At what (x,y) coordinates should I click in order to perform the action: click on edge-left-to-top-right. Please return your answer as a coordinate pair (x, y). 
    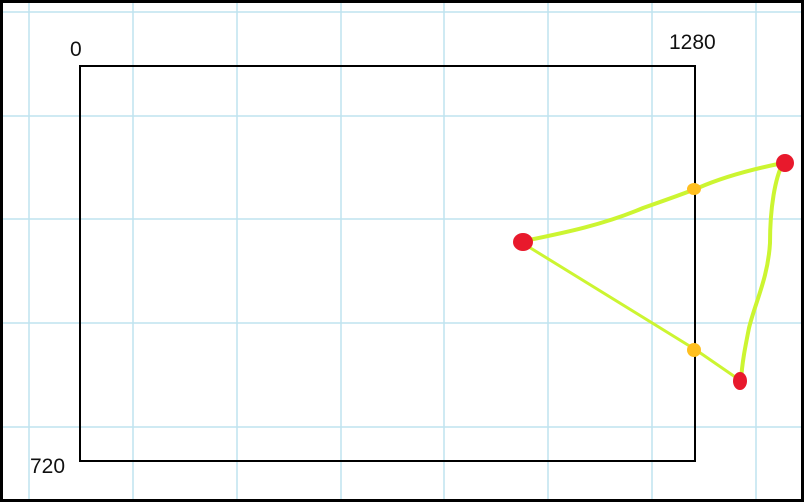
    Looking at the image, I should click on (653, 202).